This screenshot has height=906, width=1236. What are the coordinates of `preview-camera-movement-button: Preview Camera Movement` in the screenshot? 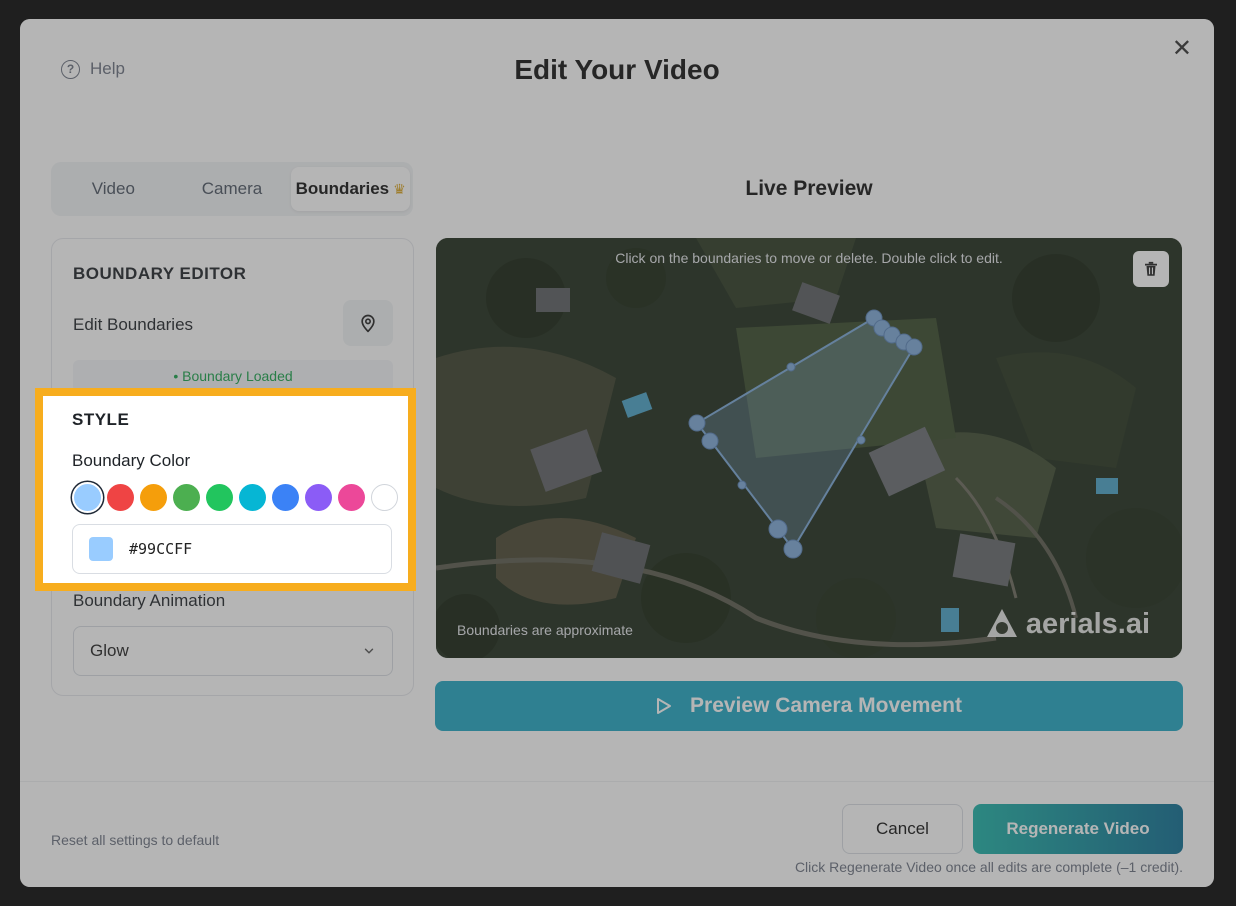 It's located at (809, 706).